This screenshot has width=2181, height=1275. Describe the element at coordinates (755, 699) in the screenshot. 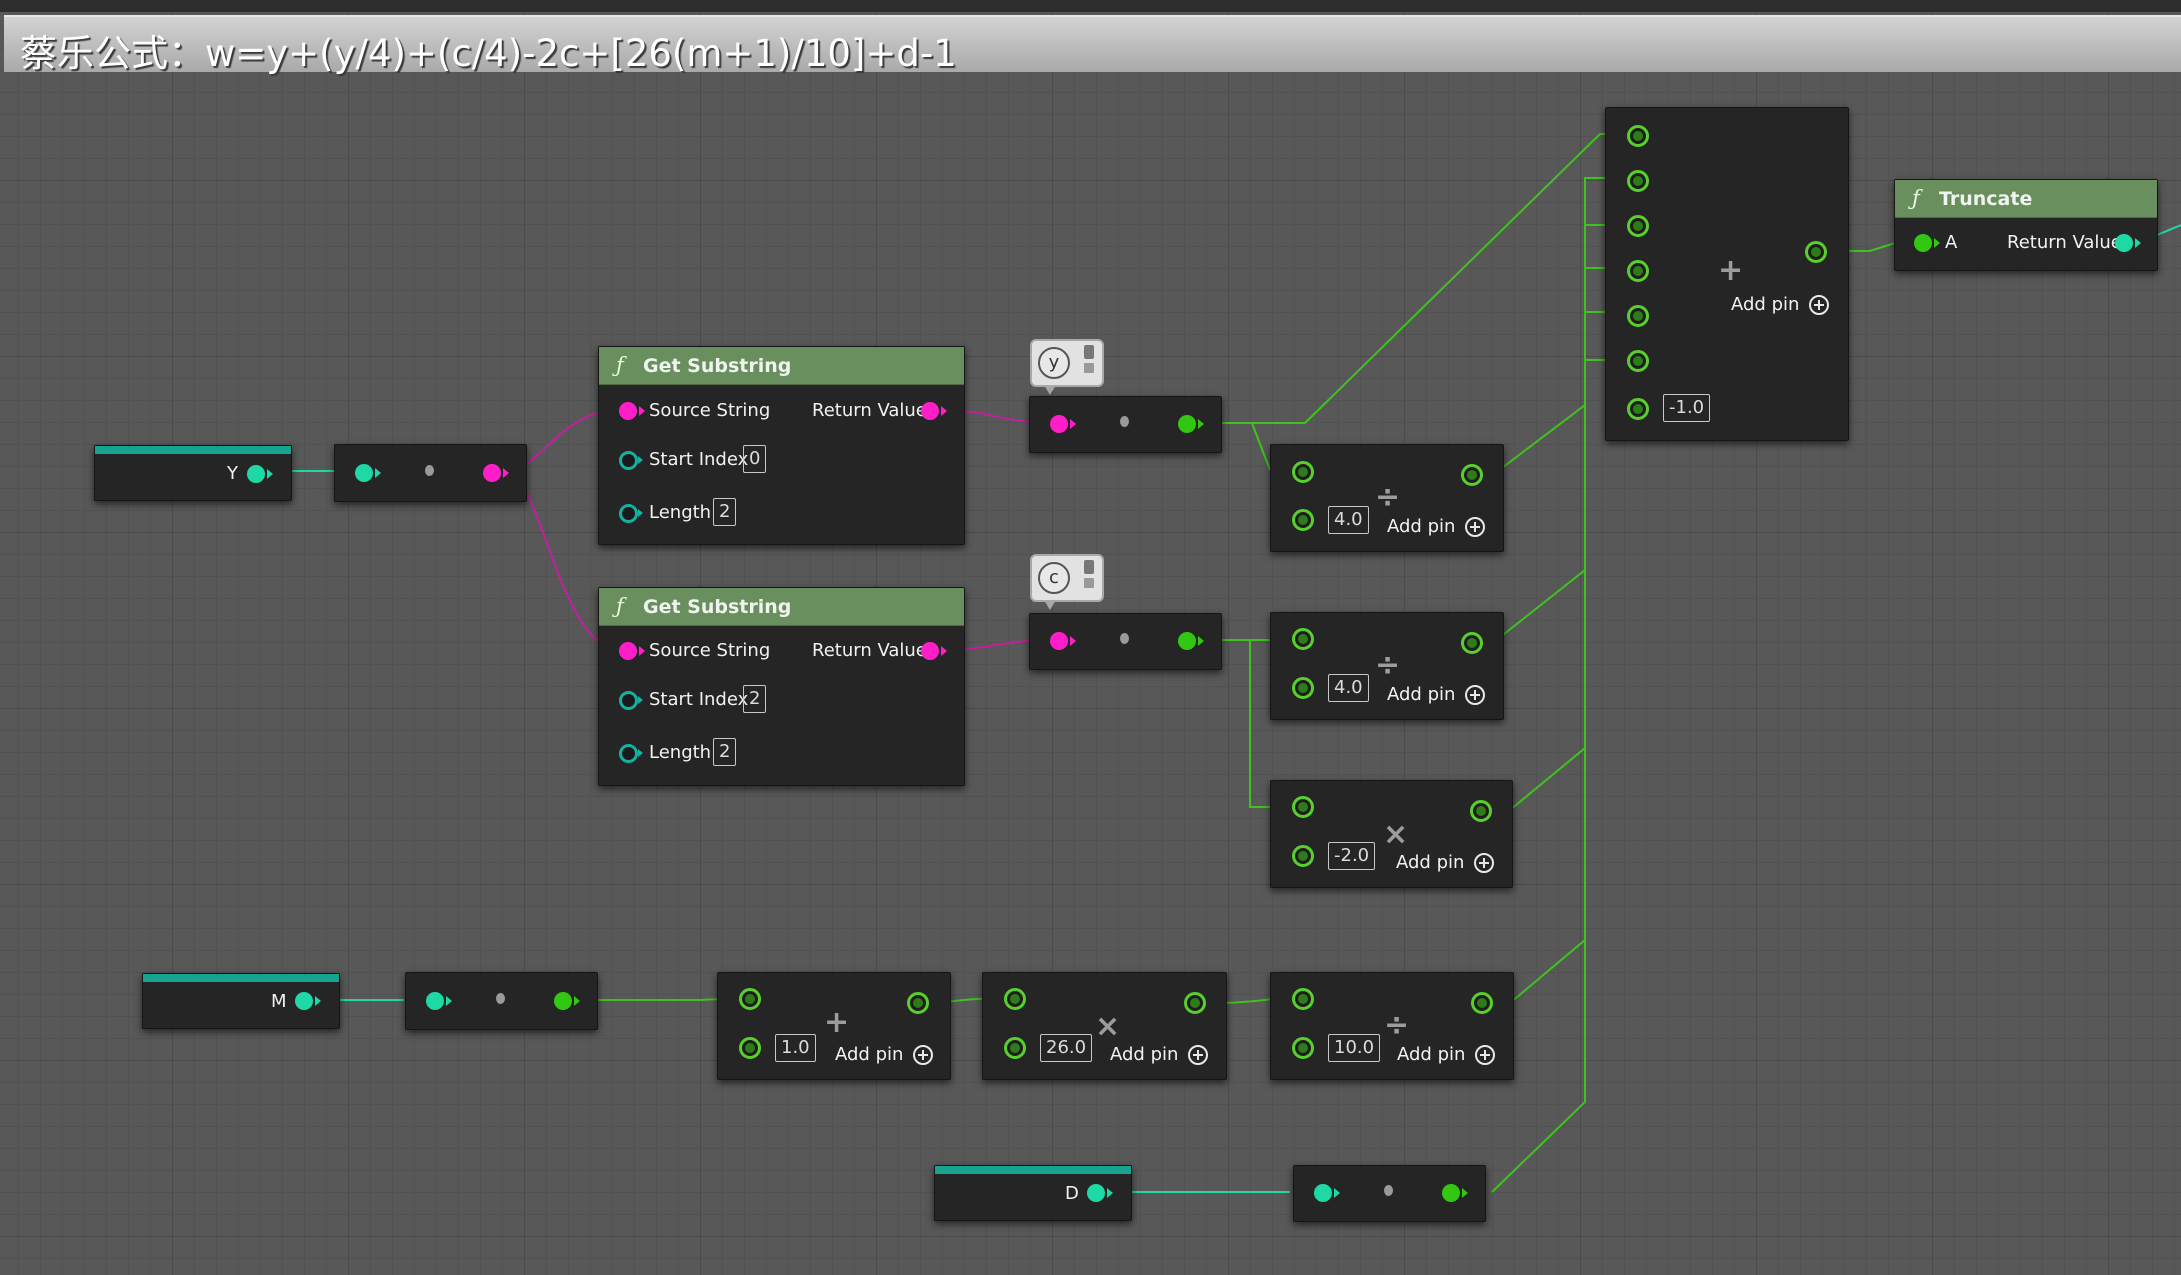

I see `start-index-field: 2` at that location.